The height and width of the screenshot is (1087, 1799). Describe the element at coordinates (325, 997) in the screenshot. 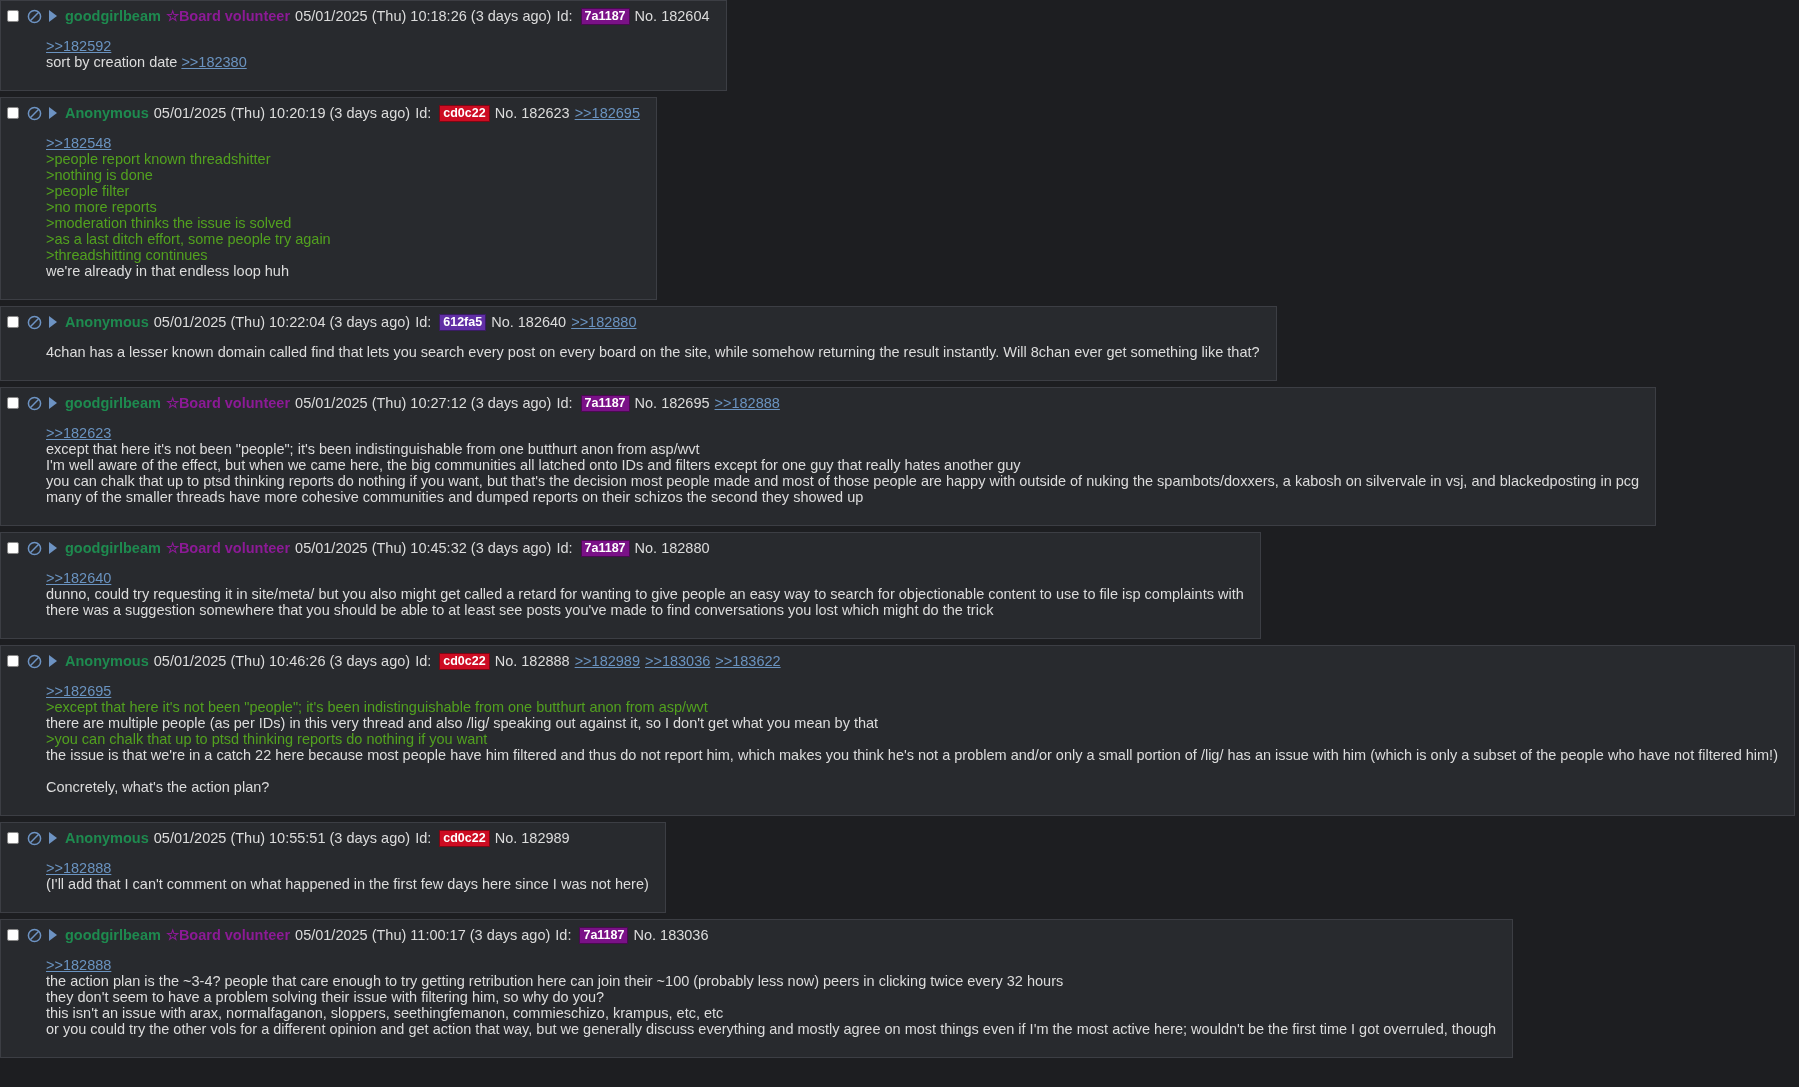

I see `post-text: they don't seem to have a problem solving their issue with filtering him, so why do you?` at that location.